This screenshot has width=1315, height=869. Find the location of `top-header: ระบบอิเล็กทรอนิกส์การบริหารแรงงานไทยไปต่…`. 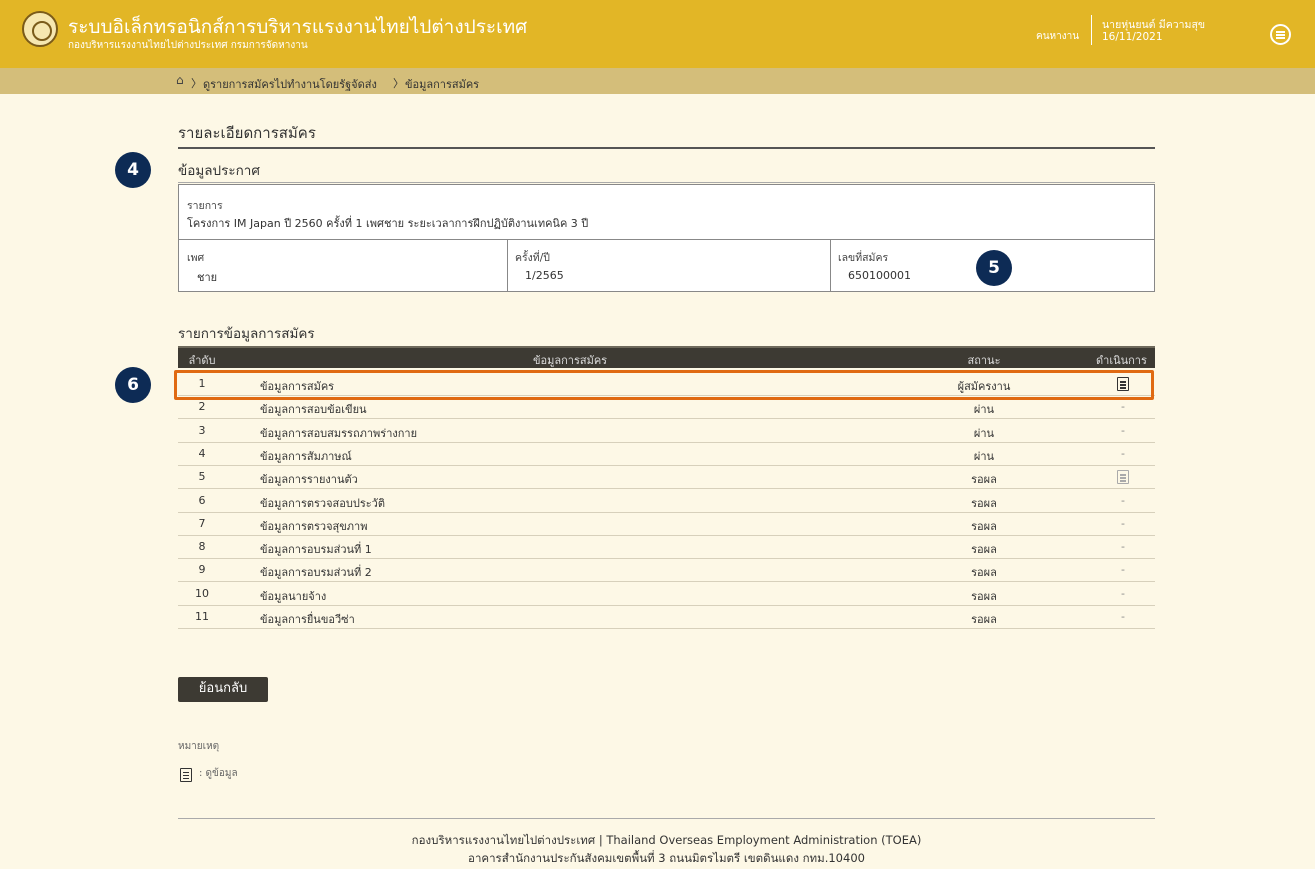

top-header: ระบบอิเล็กทรอนิกส์การบริหารแรงงานไทยไปต่… is located at coordinates (657, 34).